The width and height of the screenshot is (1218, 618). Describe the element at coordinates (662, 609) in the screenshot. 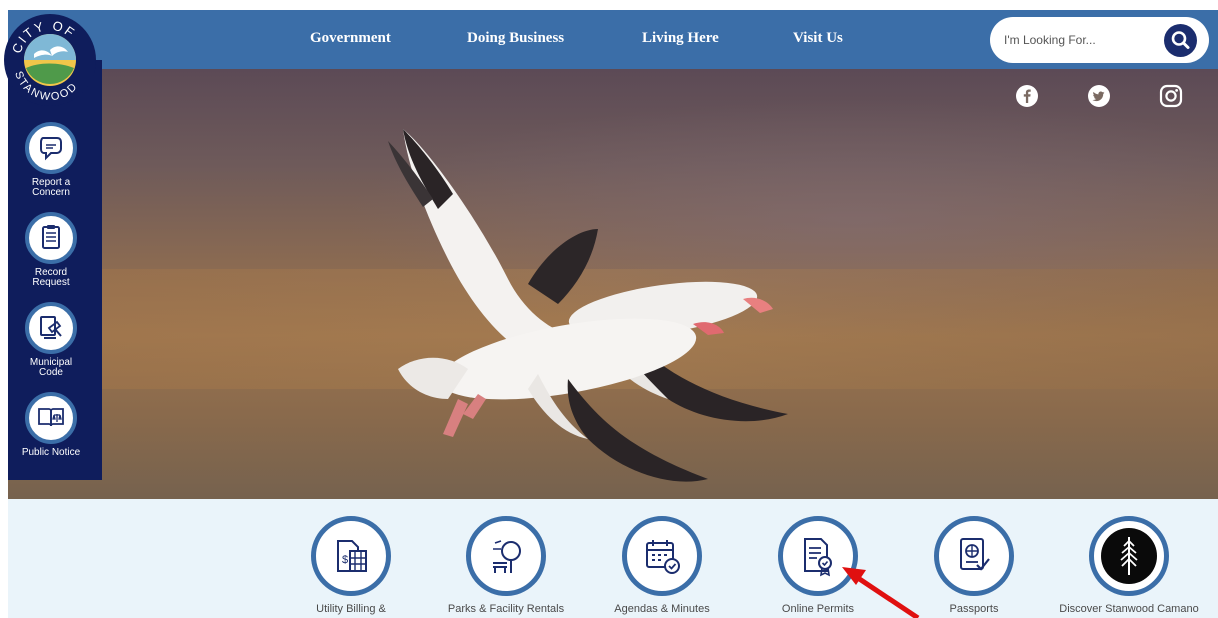

I see `quick-link-label: Agendas & Minutes` at that location.